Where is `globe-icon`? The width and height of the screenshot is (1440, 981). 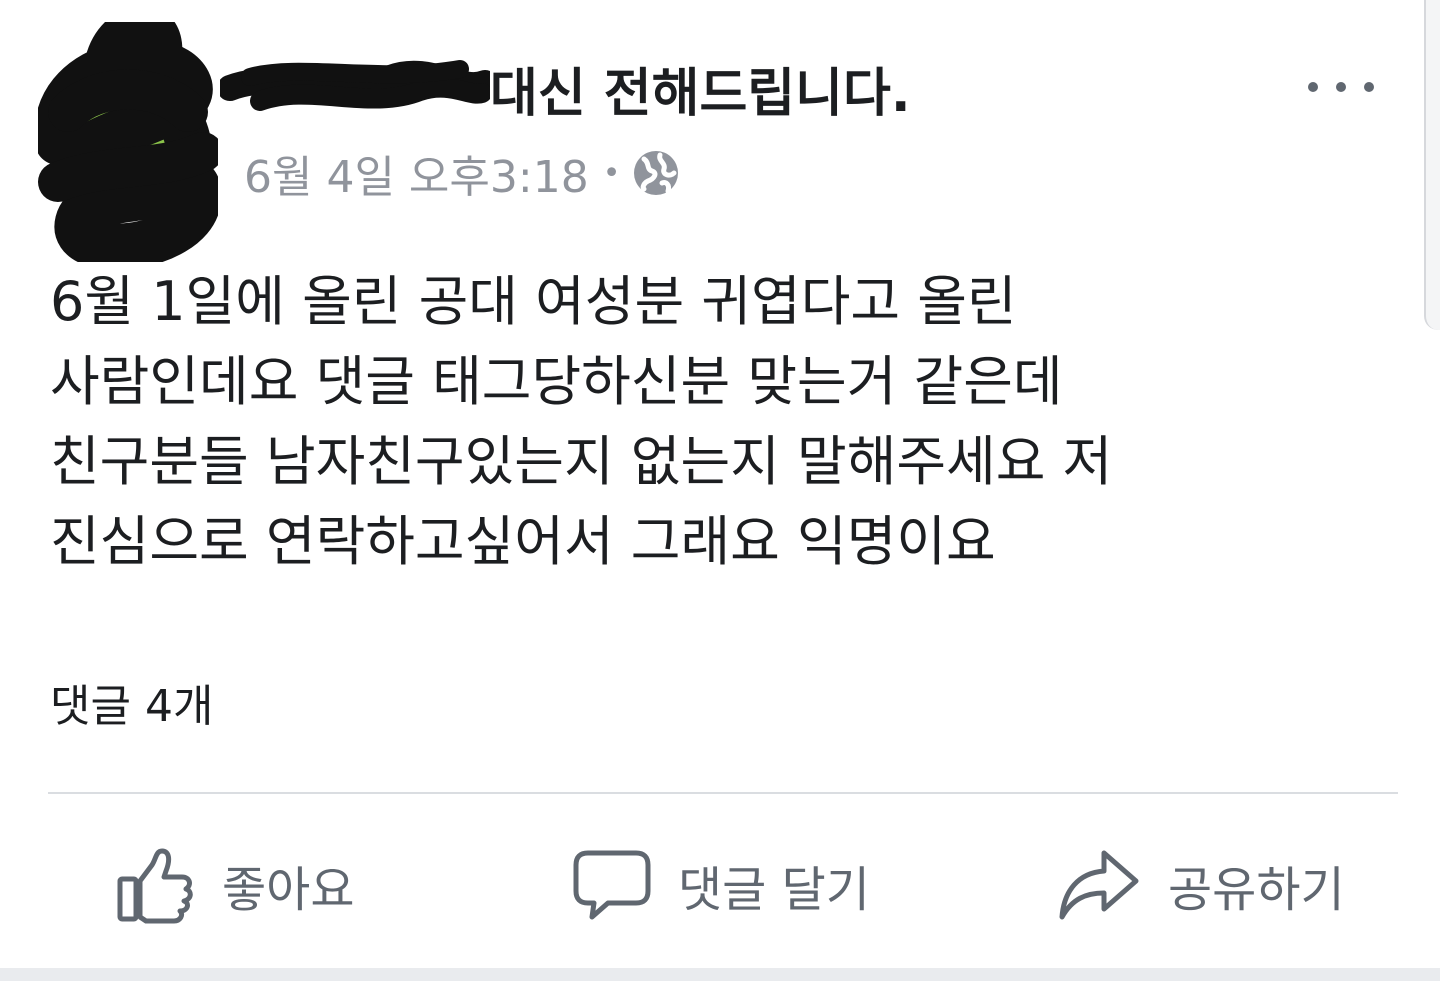
globe-icon is located at coordinates (656, 173).